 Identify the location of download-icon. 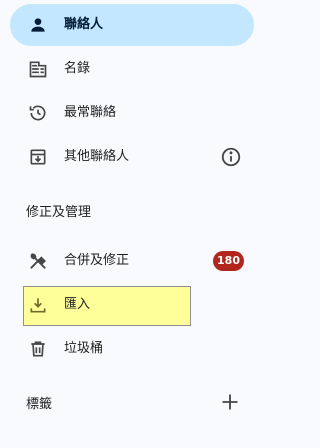
(38, 305).